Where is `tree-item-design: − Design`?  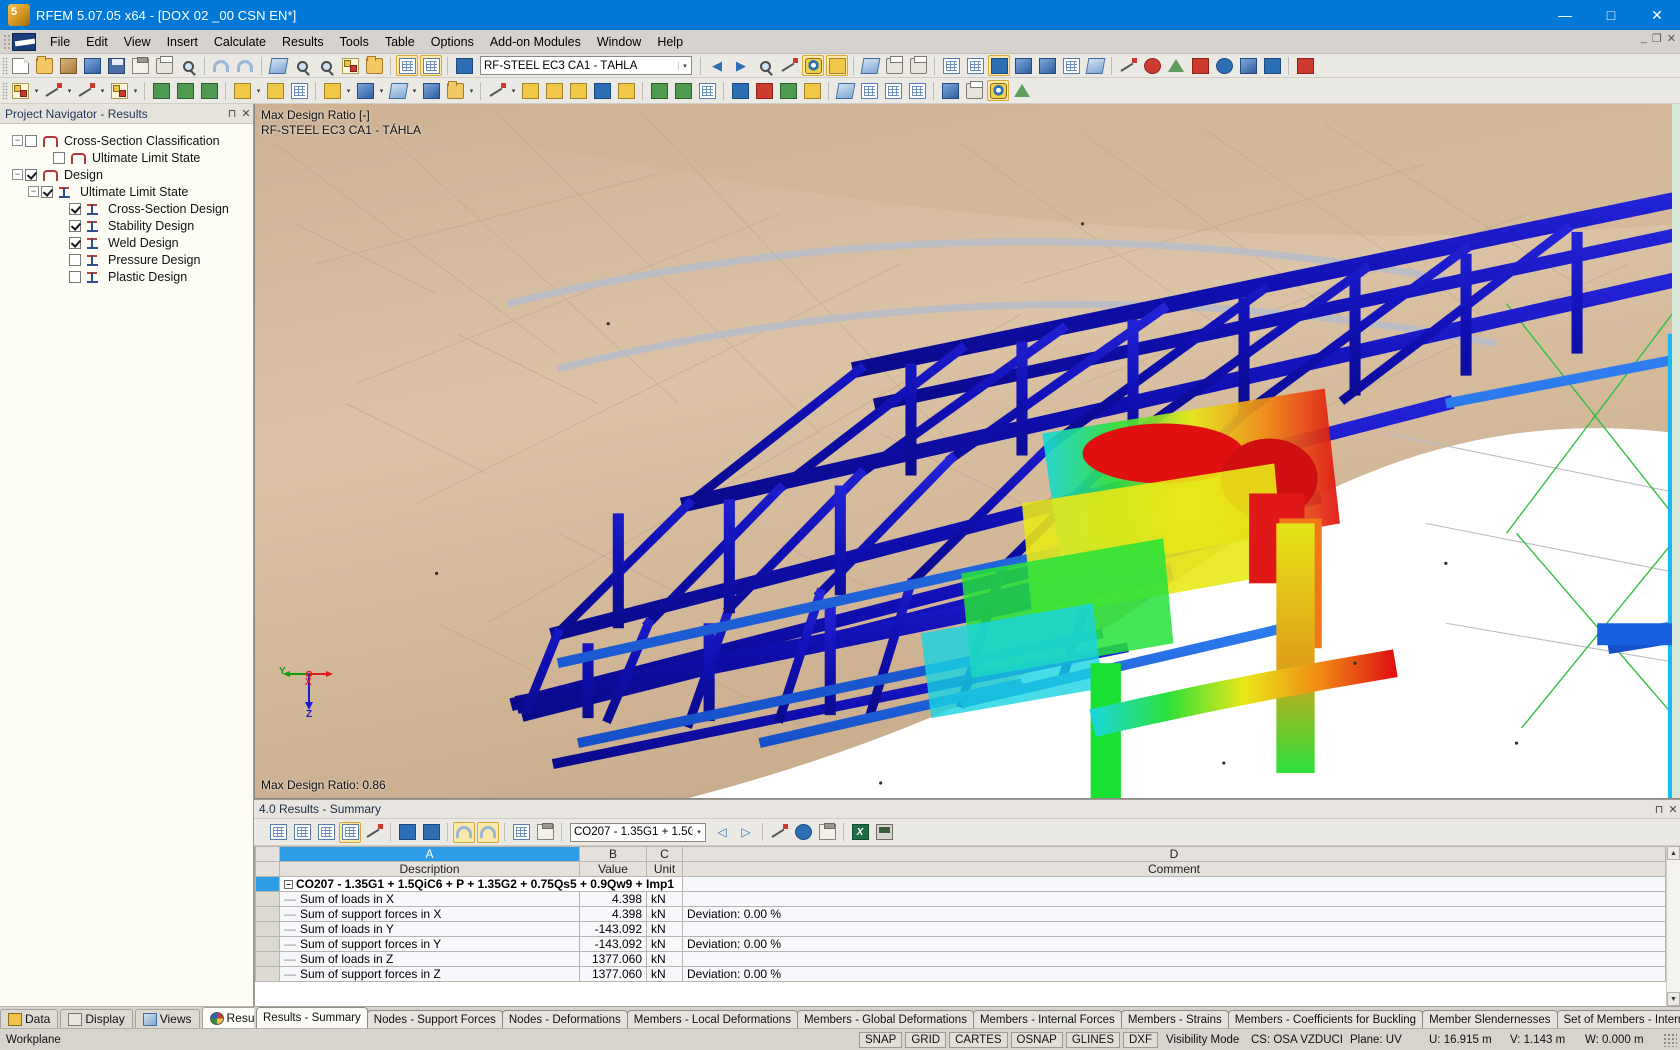
tree-item-design: − Design is located at coordinates (129, 174).